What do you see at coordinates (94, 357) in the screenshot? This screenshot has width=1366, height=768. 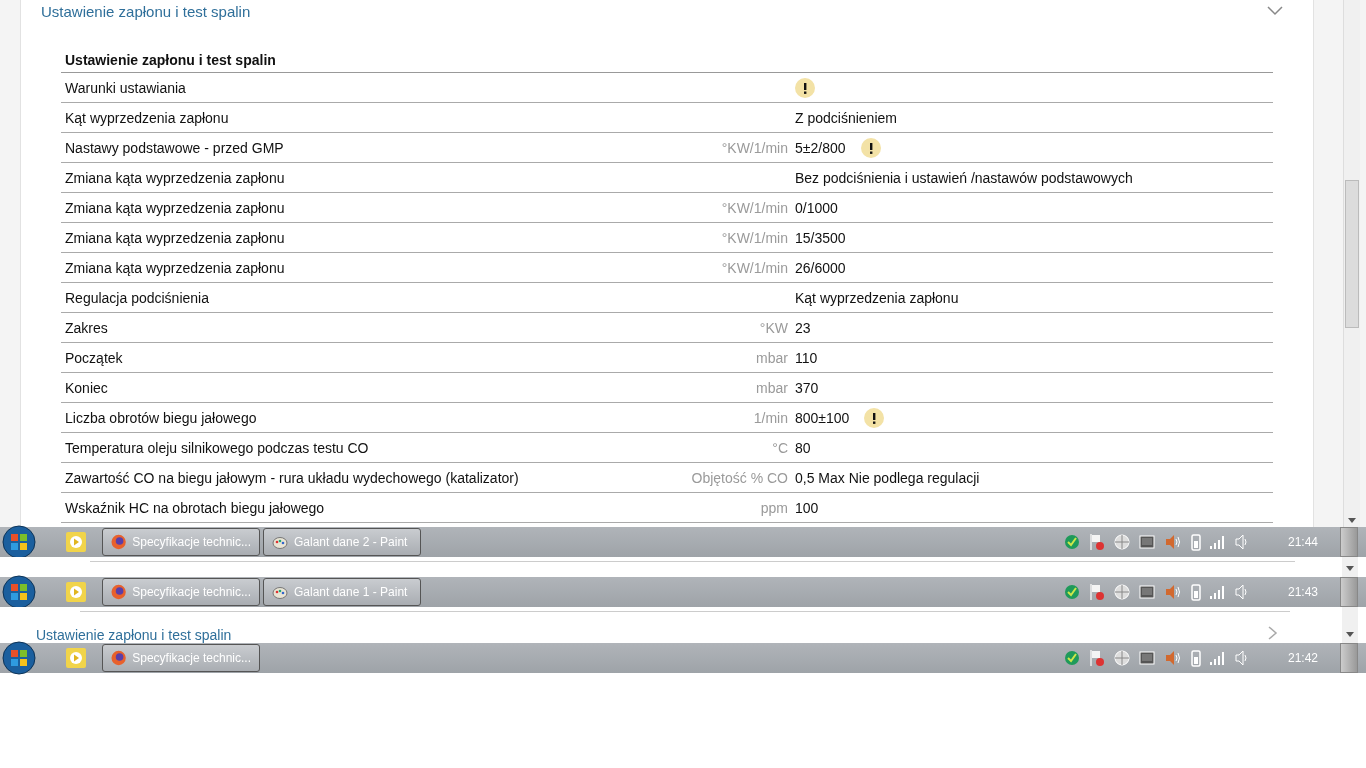 I see `row-label: Początek` at bounding box center [94, 357].